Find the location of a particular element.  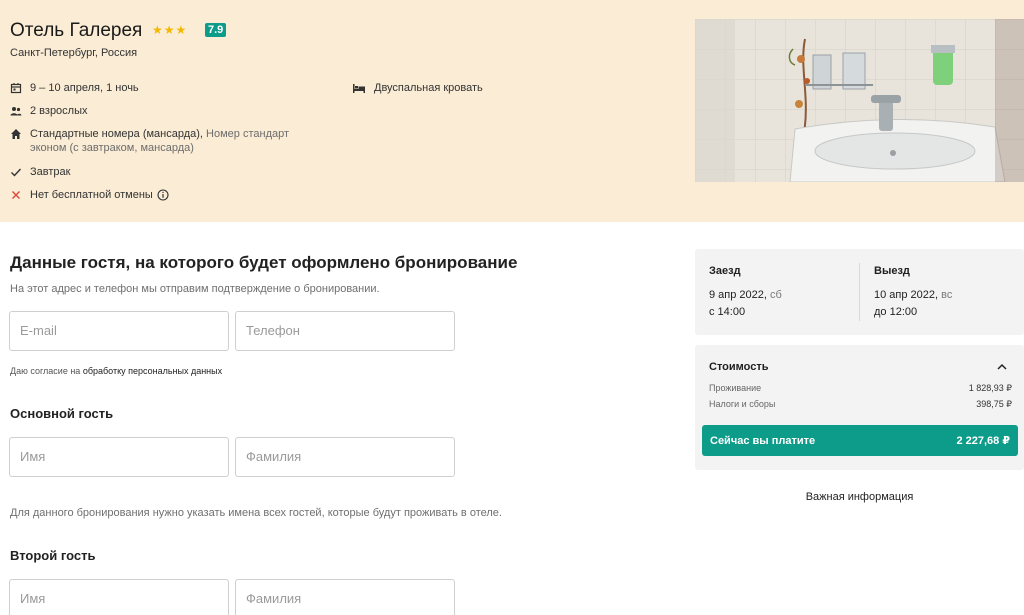

cost-title: Стоимость is located at coordinates (739, 367).